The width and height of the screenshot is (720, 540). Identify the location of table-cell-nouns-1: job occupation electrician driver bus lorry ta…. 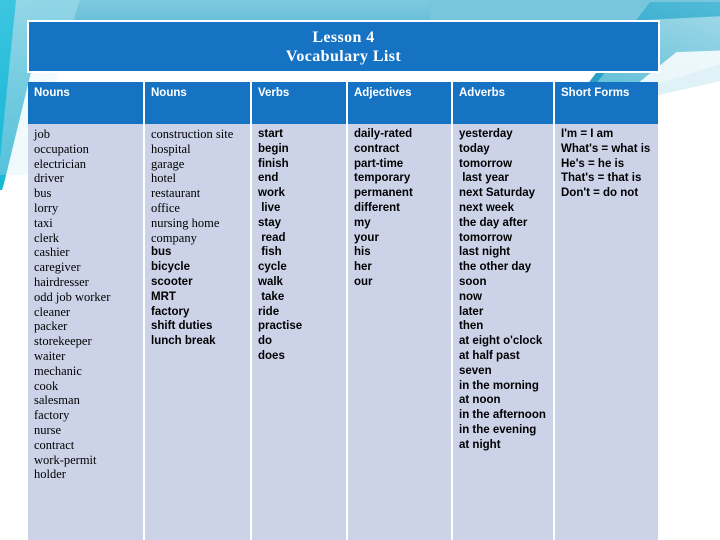
(86, 332).